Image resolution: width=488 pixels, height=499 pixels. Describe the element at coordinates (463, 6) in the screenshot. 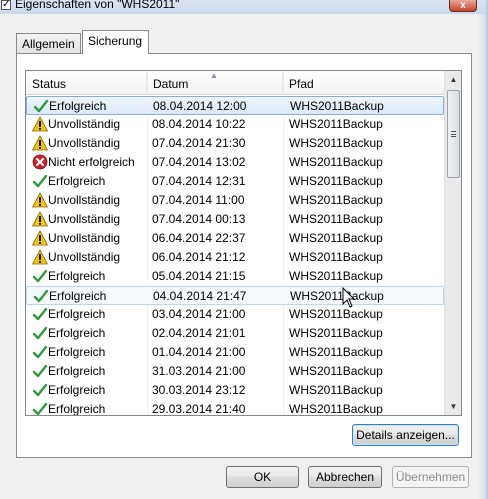

I see `close-button: x` at that location.